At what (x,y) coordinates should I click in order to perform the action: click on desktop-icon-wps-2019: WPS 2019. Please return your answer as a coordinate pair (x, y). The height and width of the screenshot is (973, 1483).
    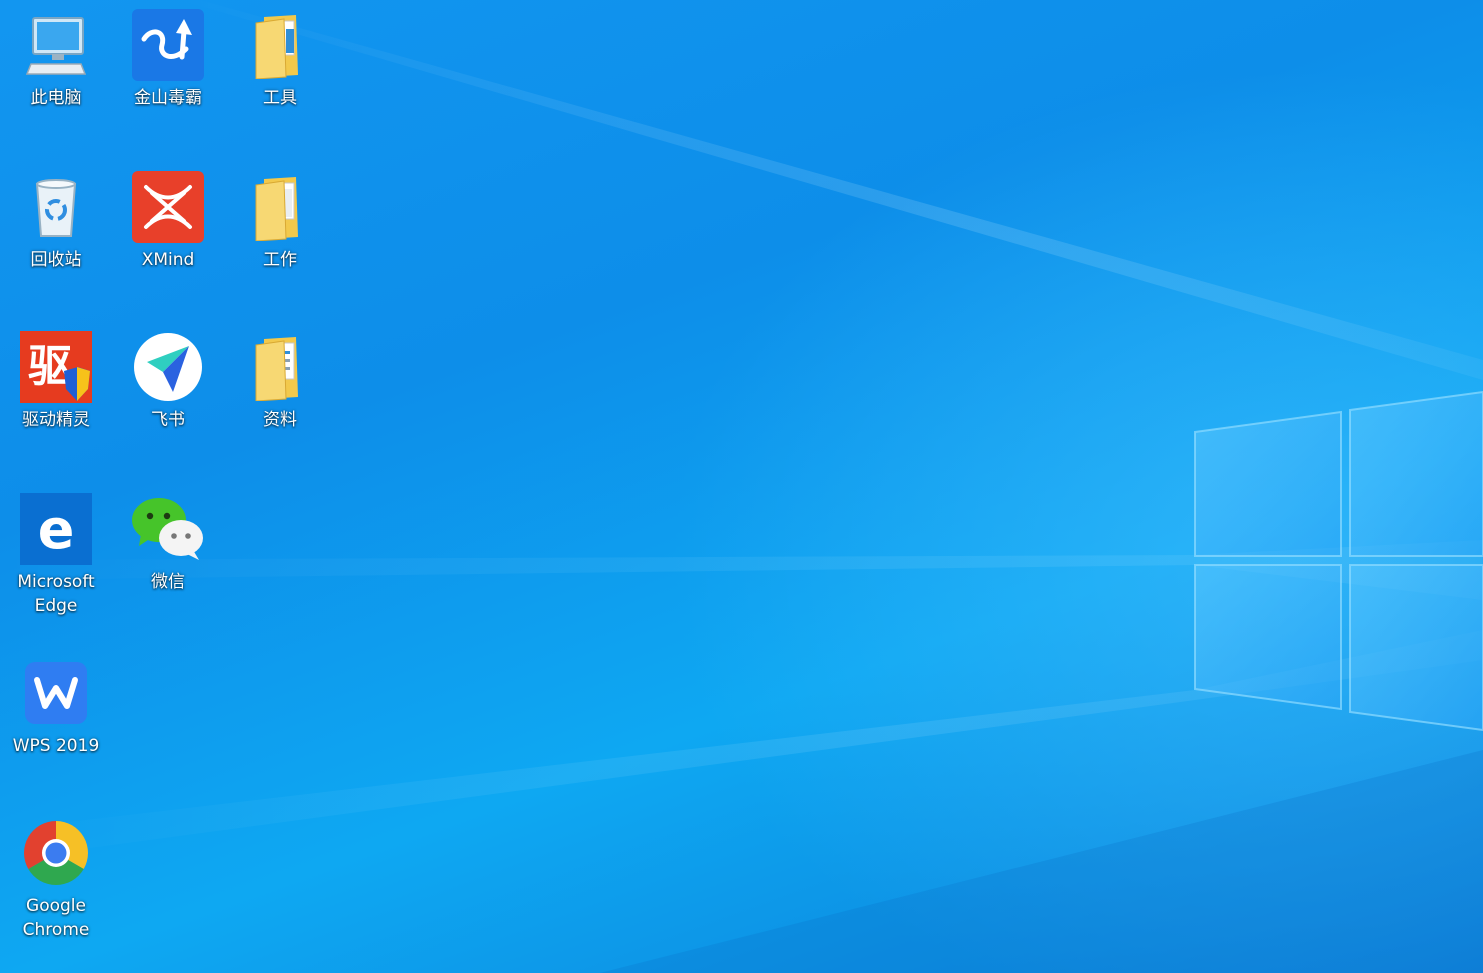
    Looking at the image, I should click on (56, 707).